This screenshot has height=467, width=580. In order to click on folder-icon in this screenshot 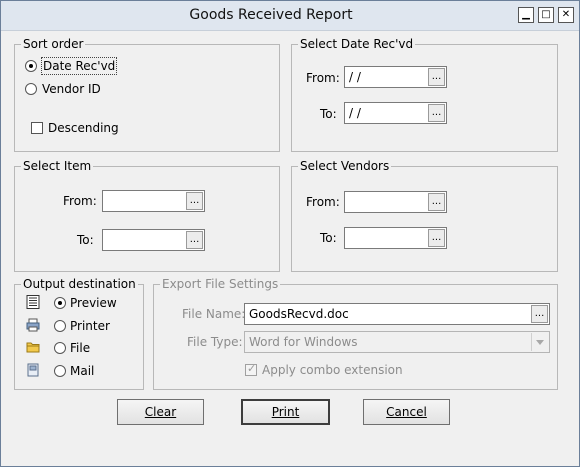, I will do `click(33, 347)`.